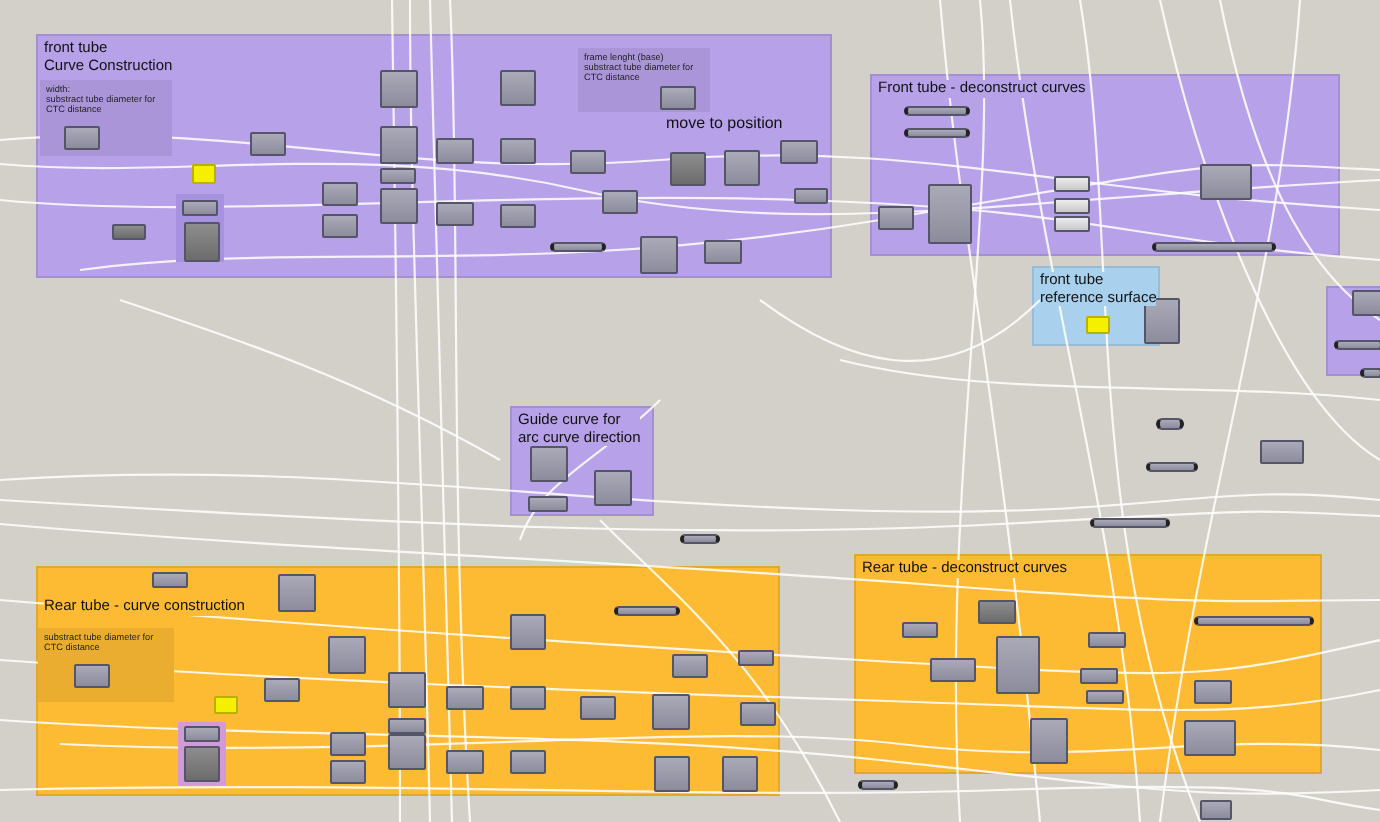  Describe the element at coordinates (724, 124) in the screenshot. I see `group-label: move to position` at that location.